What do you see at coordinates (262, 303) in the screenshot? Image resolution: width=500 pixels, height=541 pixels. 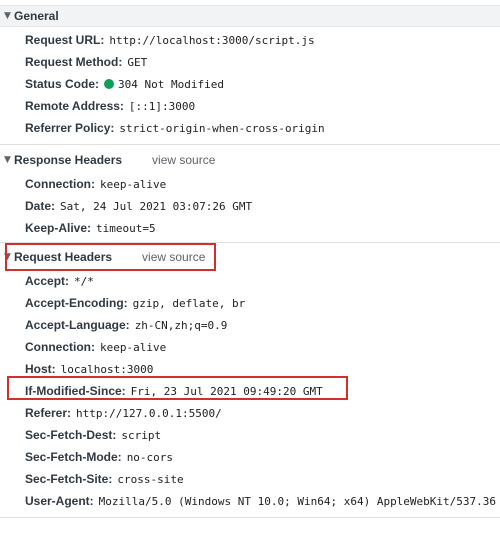 I see `request-row: Accept-Encoding: gzip, deflate, br` at bounding box center [262, 303].